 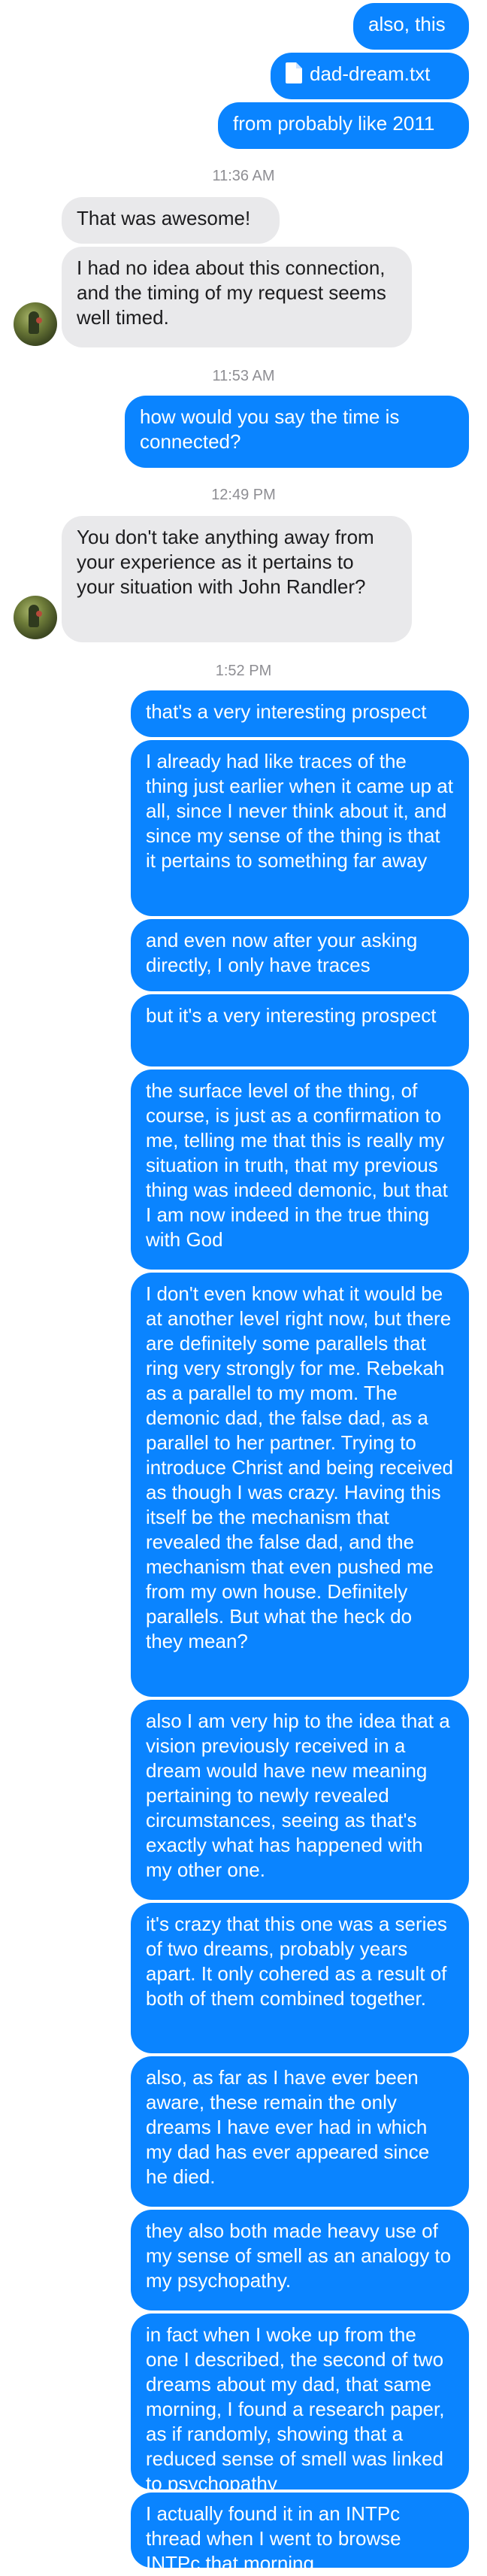 What do you see at coordinates (297, 432) in the screenshot?
I see `message-outgoing: how would you say the time is connected?` at bounding box center [297, 432].